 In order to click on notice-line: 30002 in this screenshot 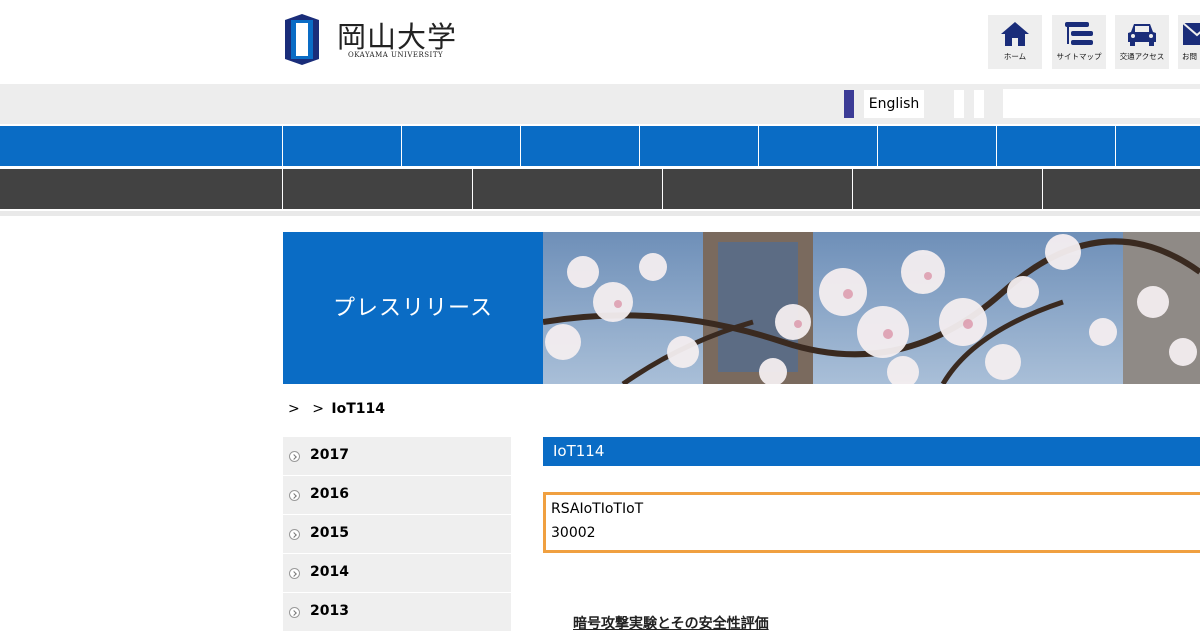, I will do `click(573, 533)`.